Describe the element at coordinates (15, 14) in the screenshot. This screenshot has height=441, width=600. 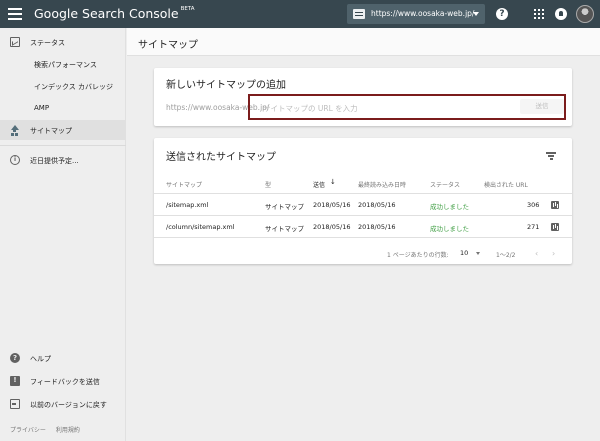
I see `menu-icon` at that location.